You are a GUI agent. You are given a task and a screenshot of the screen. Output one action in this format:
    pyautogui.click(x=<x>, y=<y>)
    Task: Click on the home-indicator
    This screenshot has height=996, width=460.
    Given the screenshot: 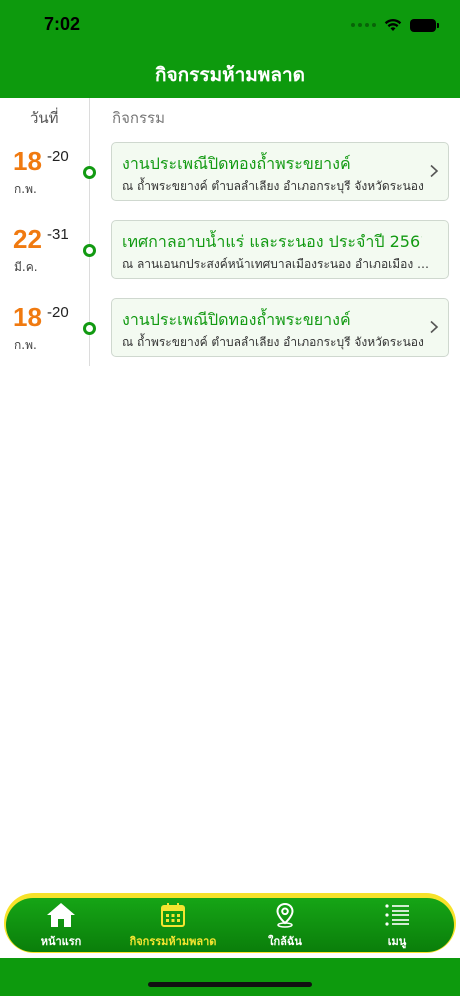 What is the action you would take?
    pyautogui.click(x=230, y=984)
    